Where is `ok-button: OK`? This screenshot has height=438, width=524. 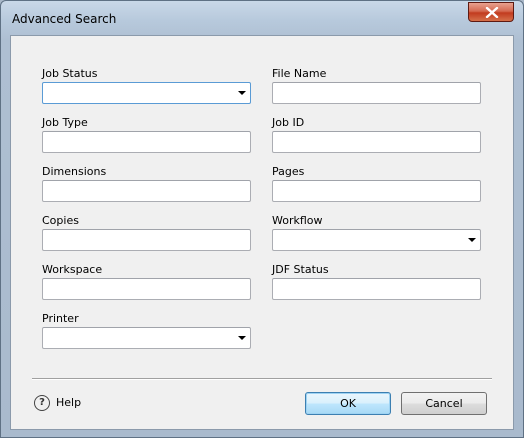
ok-button: OK is located at coordinates (348, 403).